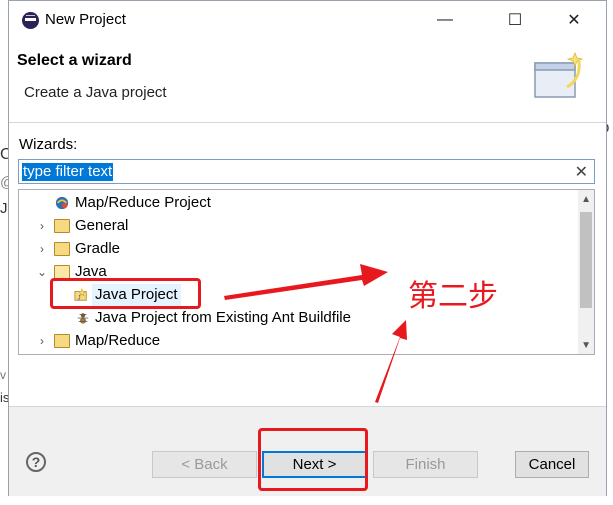 The height and width of the screenshot is (505, 613). What do you see at coordinates (306, 171) in the screenshot?
I see `filter-input: type filter text ✕` at bounding box center [306, 171].